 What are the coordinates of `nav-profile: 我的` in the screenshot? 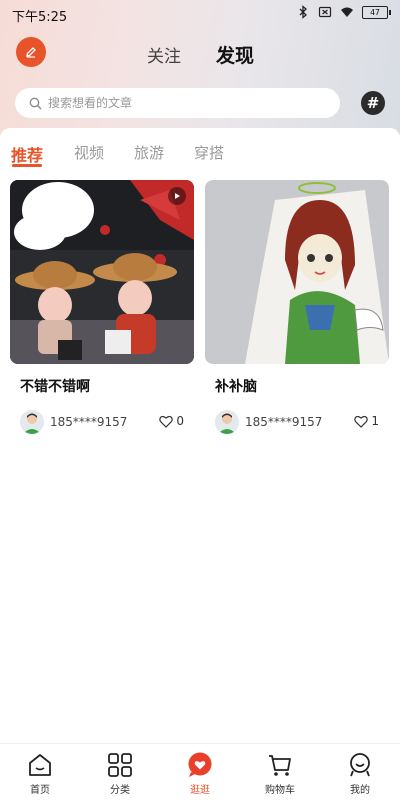 It's located at (360, 774).